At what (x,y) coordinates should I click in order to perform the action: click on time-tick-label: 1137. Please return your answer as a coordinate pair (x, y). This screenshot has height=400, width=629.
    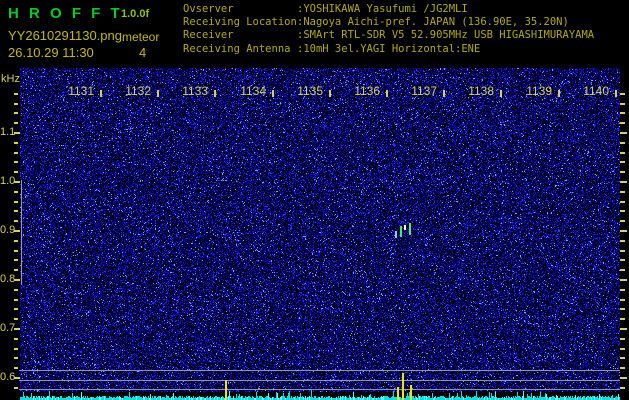
    Looking at the image, I should click on (424, 91).